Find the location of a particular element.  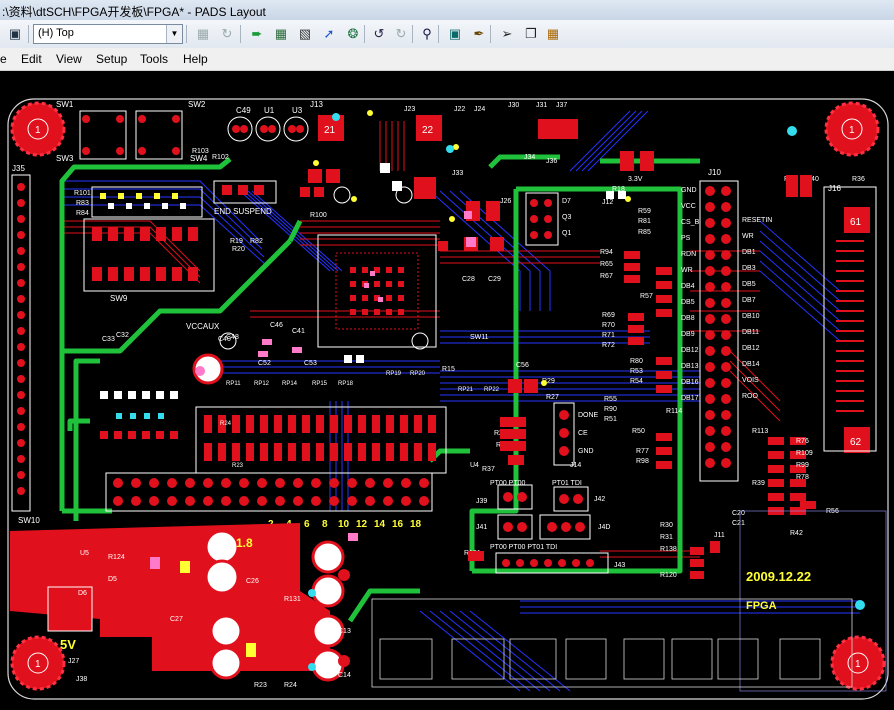

ref-label: R57 is located at coordinates (646, 296).